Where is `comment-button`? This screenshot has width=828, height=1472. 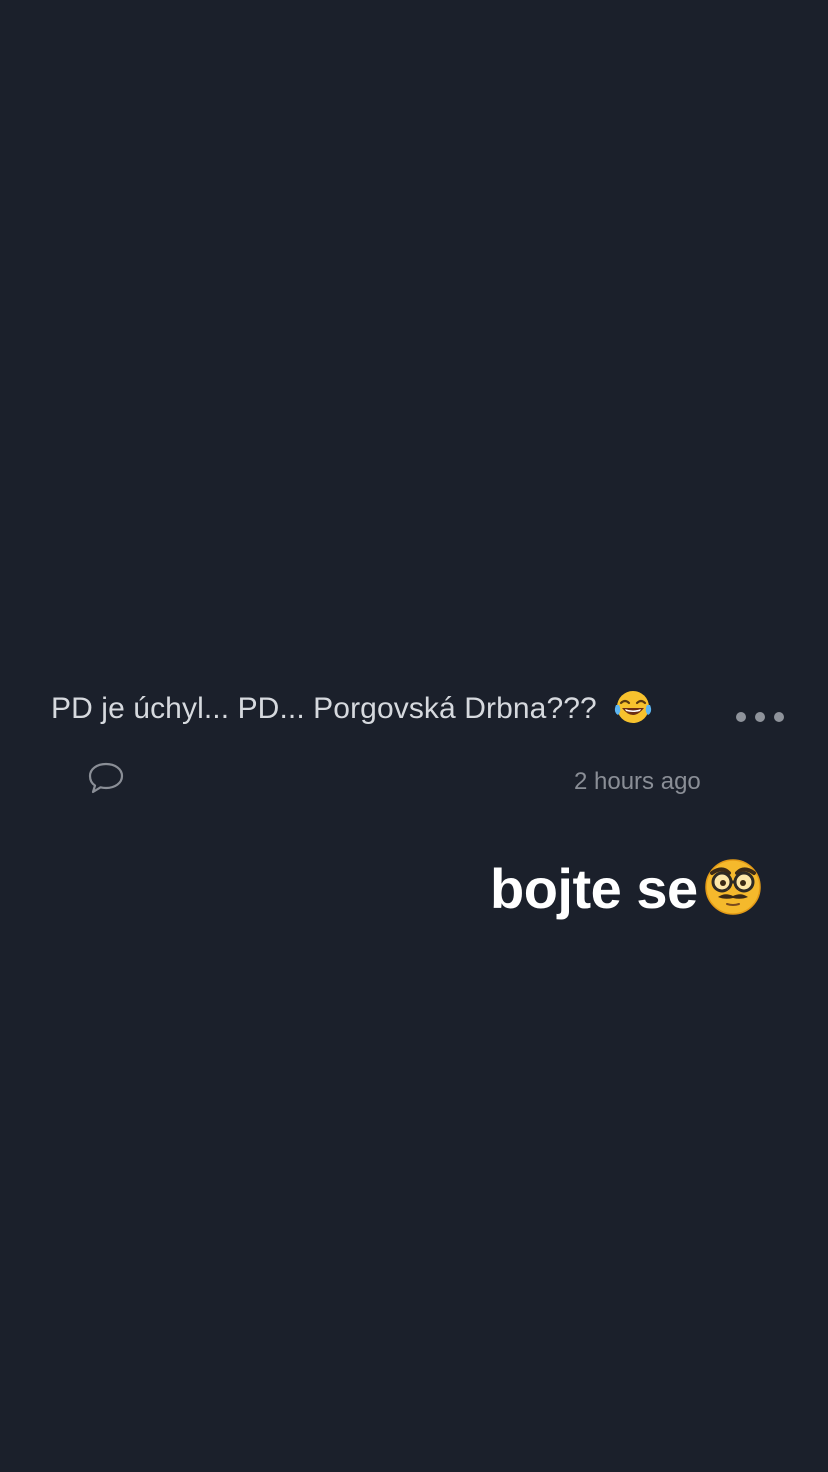
comment-button is located at coordinates (106, 778).